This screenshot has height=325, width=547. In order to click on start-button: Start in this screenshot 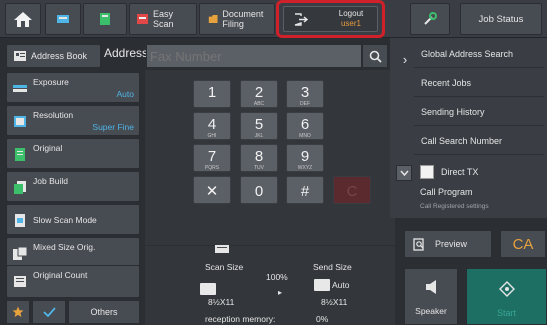, I will do `click(506, 296)`.